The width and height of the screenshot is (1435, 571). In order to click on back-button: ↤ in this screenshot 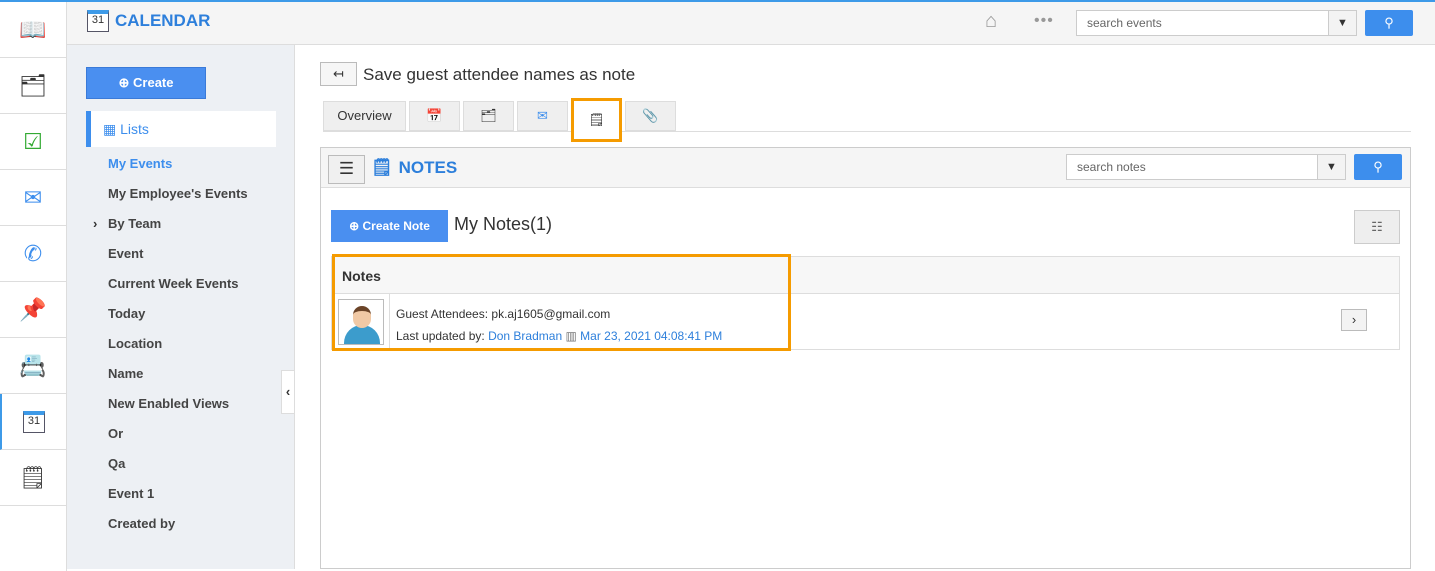, I will do `click(338, 74)`.